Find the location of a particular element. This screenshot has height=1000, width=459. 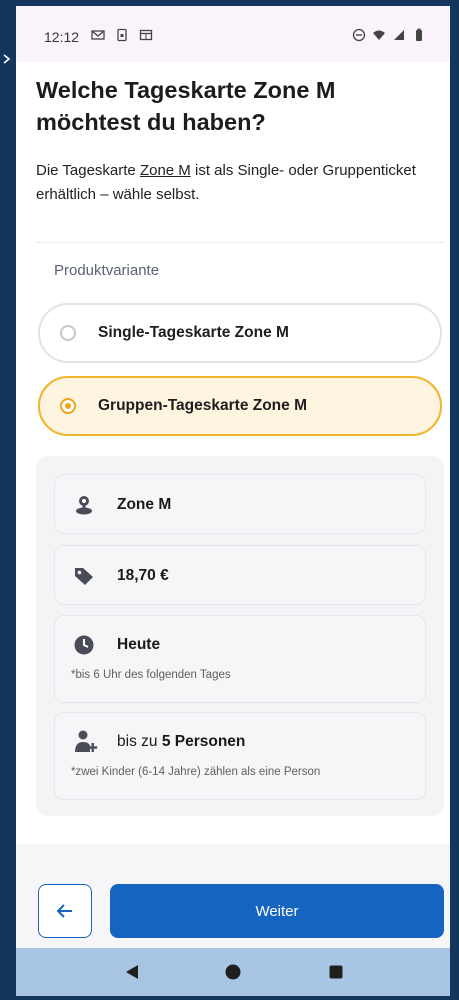

calendar-icon is located at coordinates (146, 35).